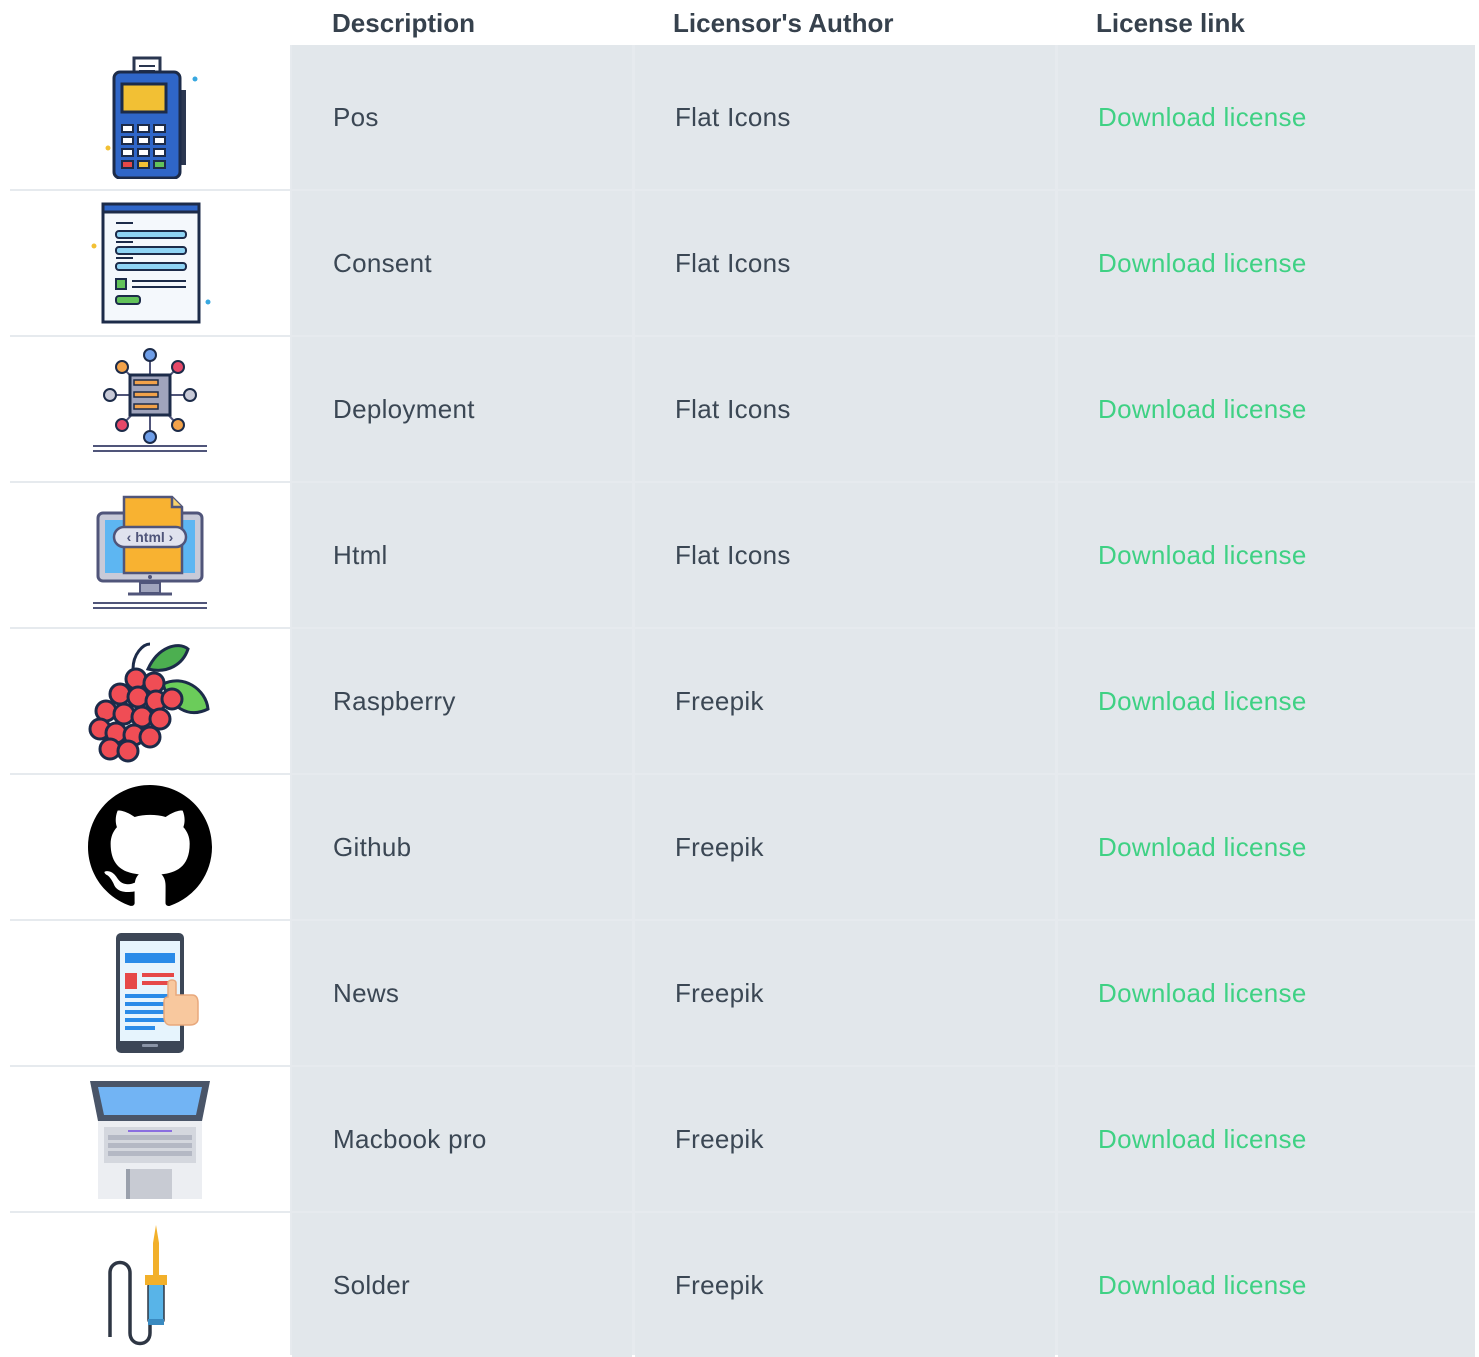  What do you see at coordinates (462, 117) in the screenshot?
I see `description-cell: Pos` at bounding box center [462, 117].